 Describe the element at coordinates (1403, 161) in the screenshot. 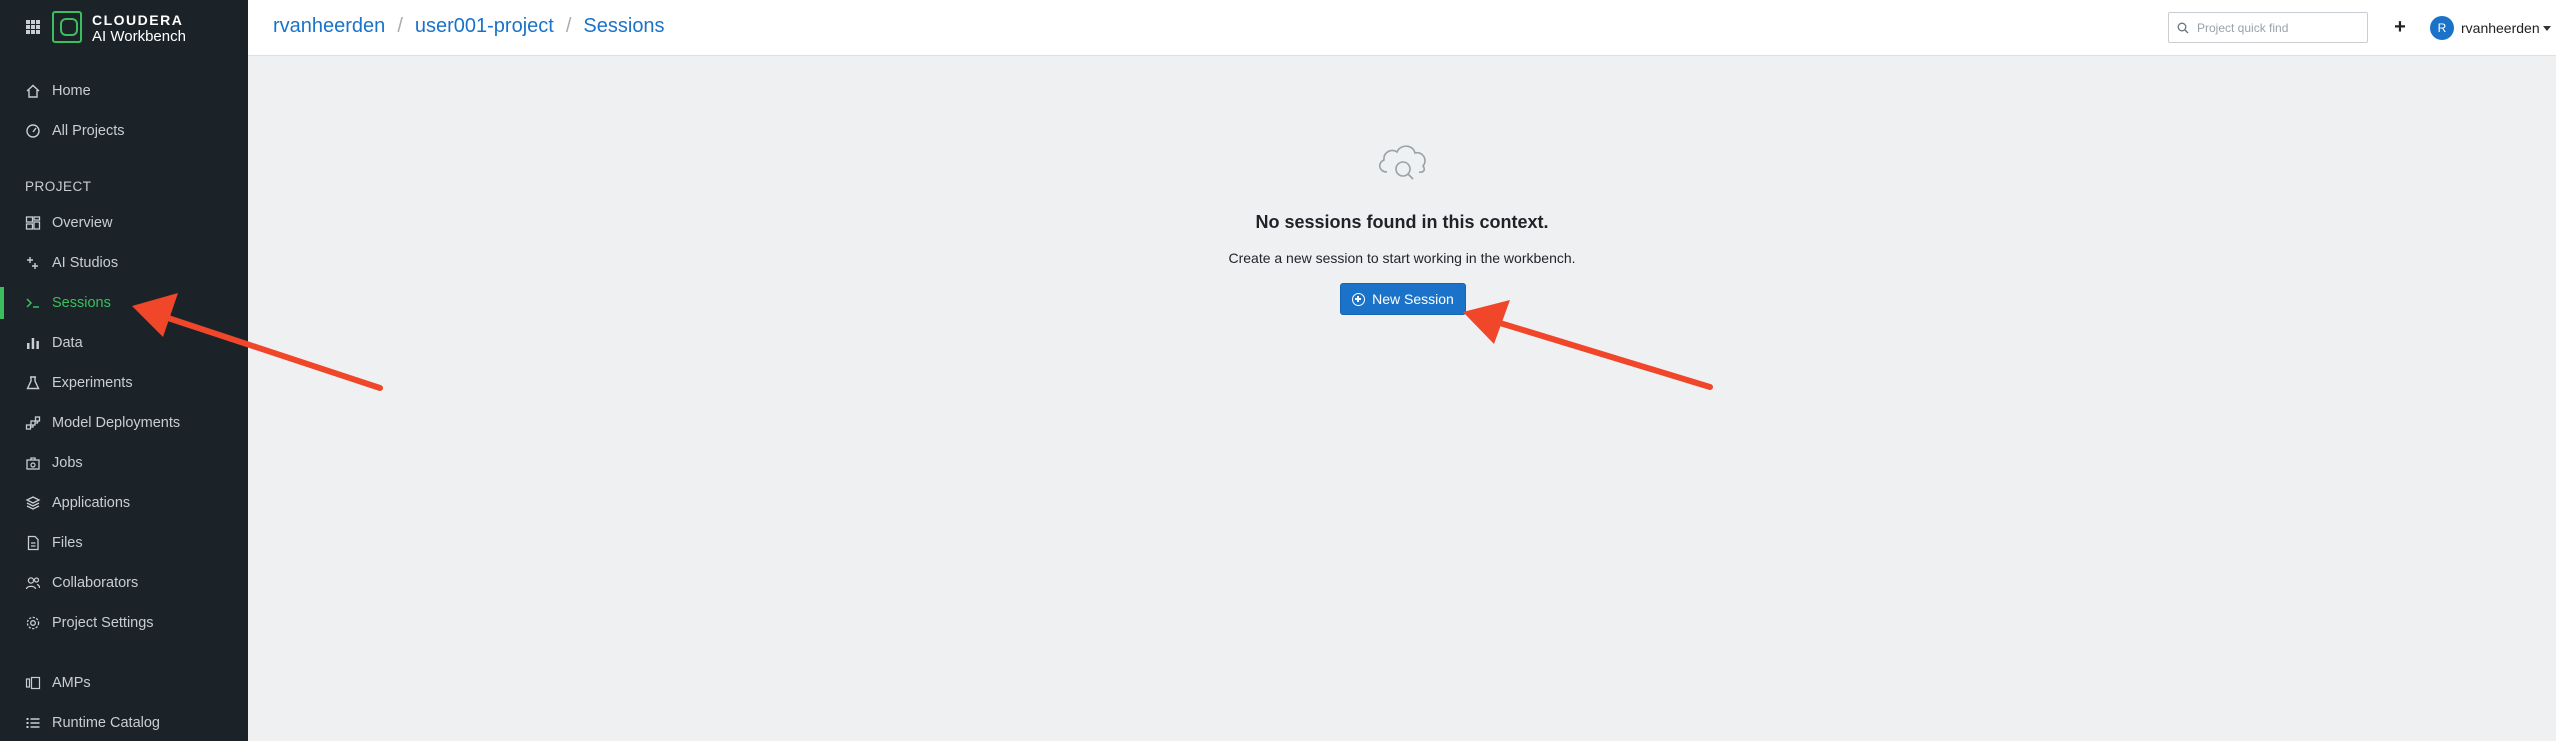

I see `cloud-search-icon` at that location.